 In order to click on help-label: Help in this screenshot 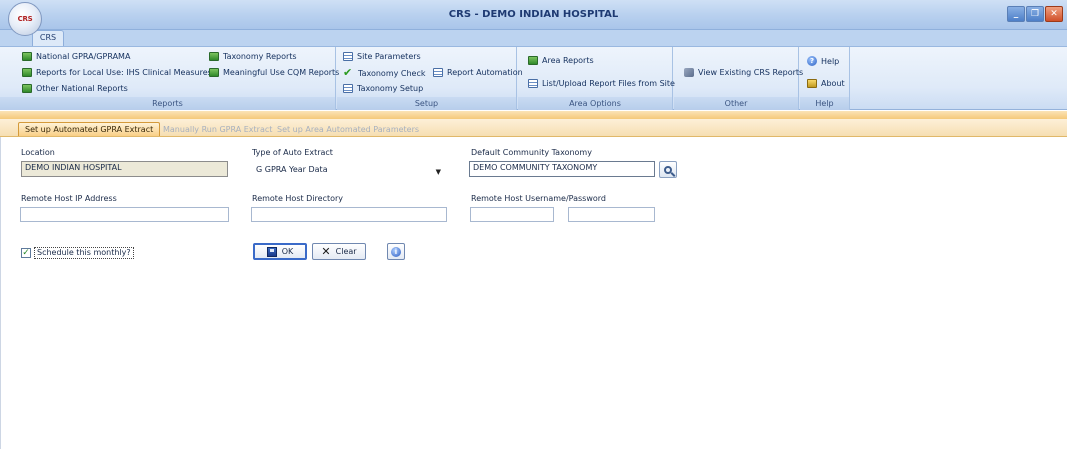, I will do `click(830, 61)`.